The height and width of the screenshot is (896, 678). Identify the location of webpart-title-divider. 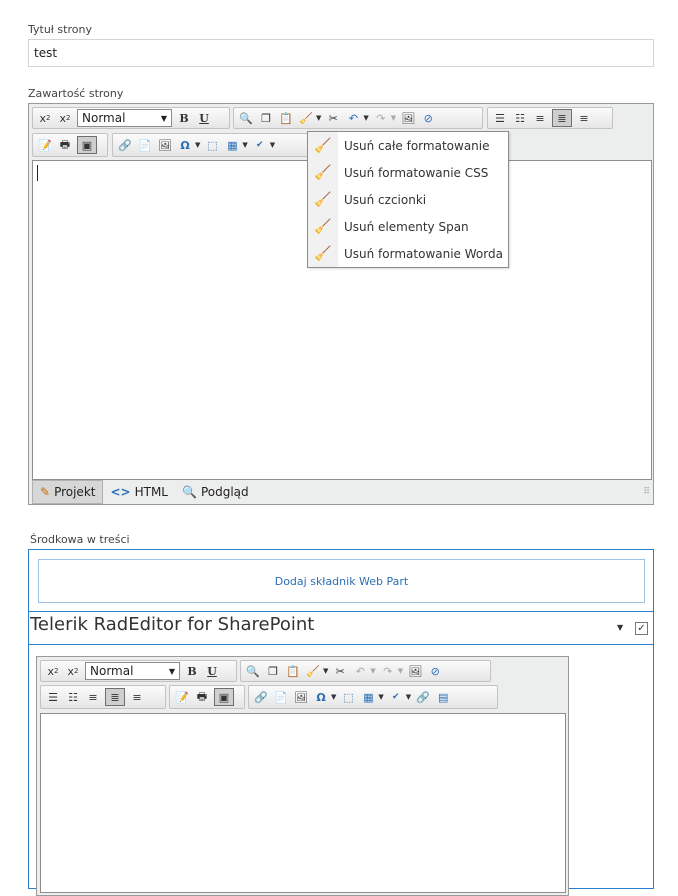
(341, 644).